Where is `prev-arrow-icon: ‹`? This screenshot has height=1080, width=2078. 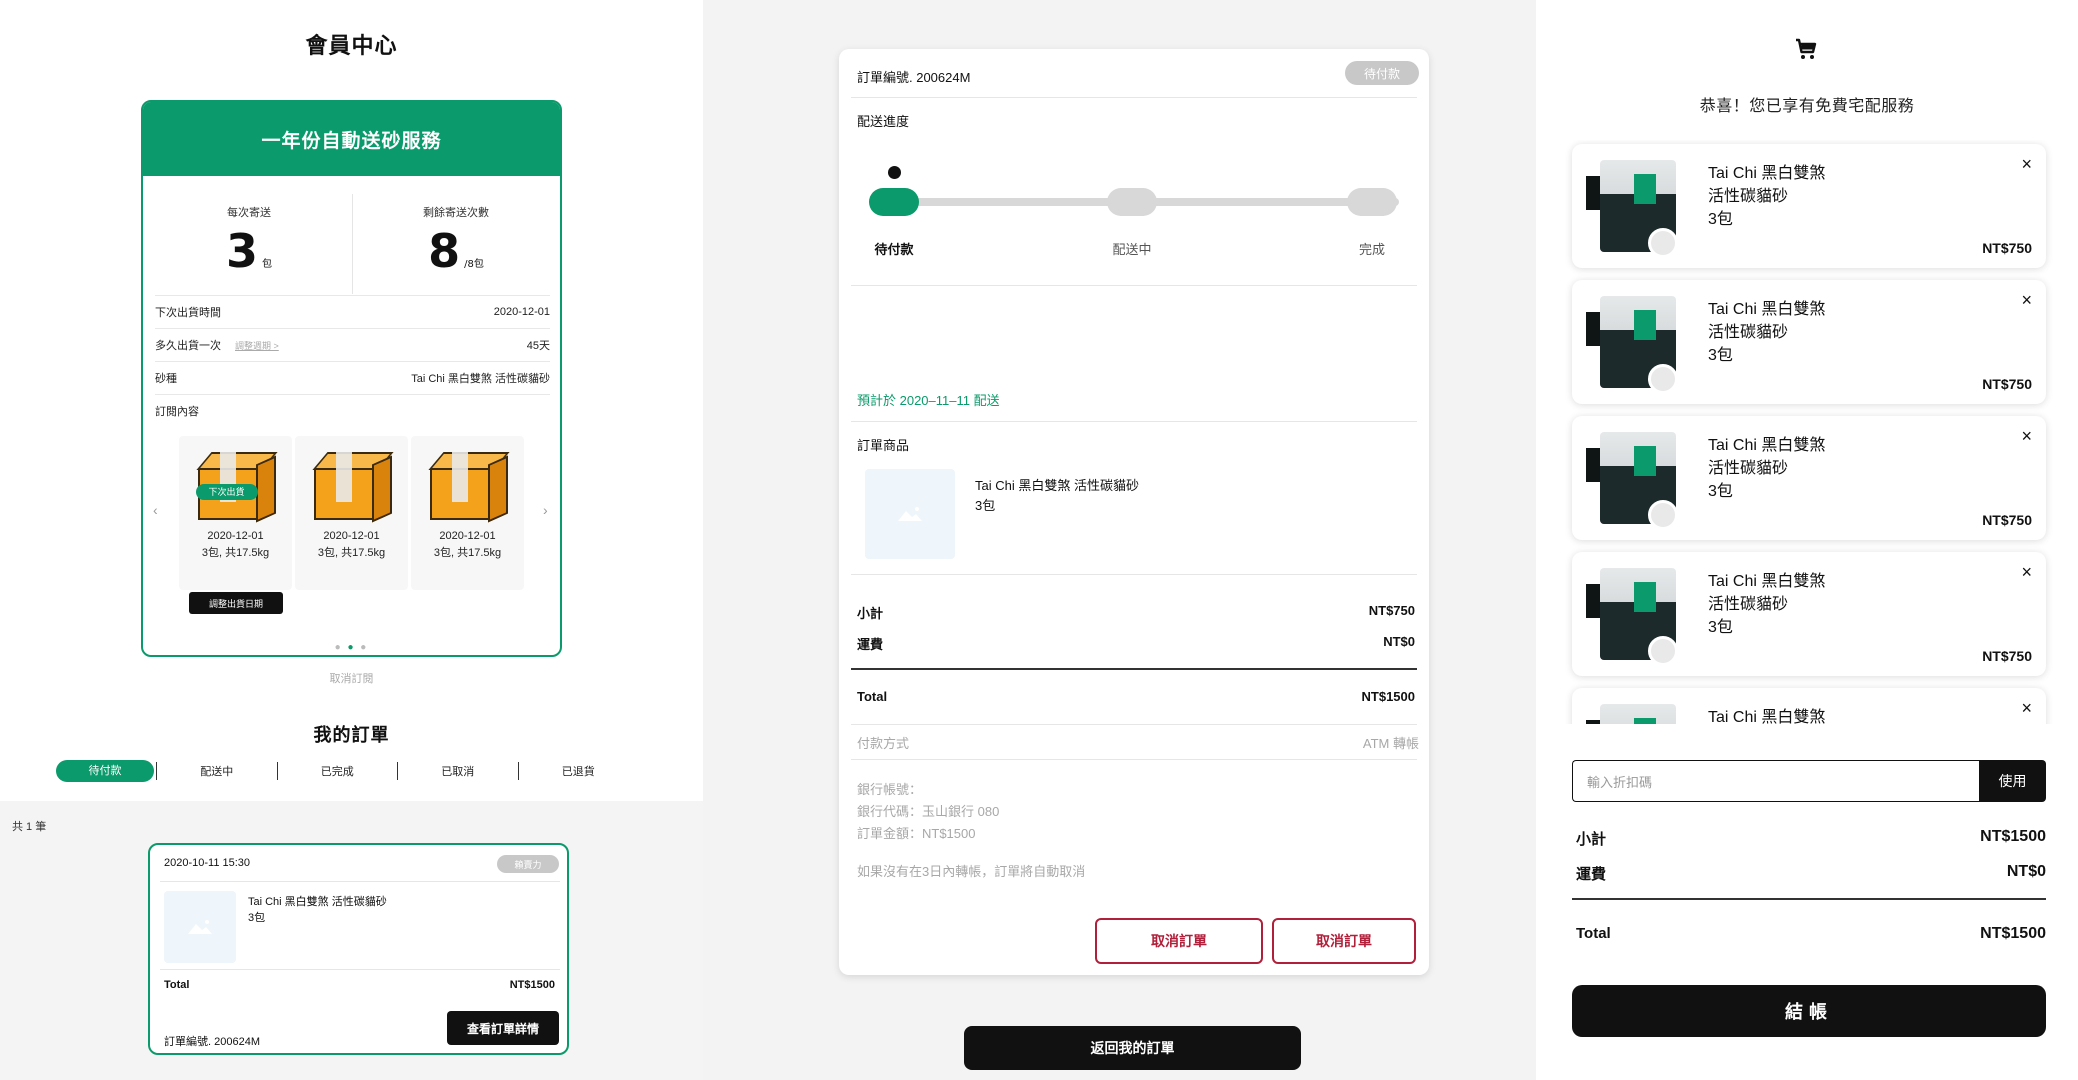 prev-arrow-icon: ‹ is located at coordinates (155, 510).